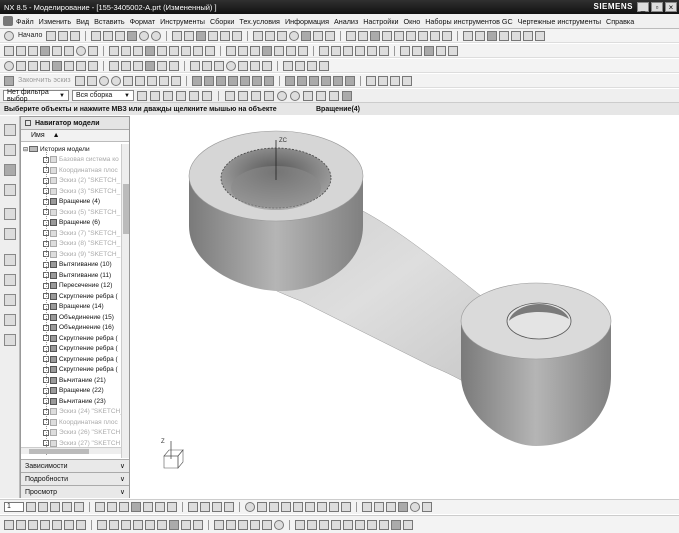 Image resolution: width=679 pixels, height=533 pixels. What do you see at coordinates (313, 80) in the screenshot?
I see `show-constraints-icon` at bounding box center [313, 80].